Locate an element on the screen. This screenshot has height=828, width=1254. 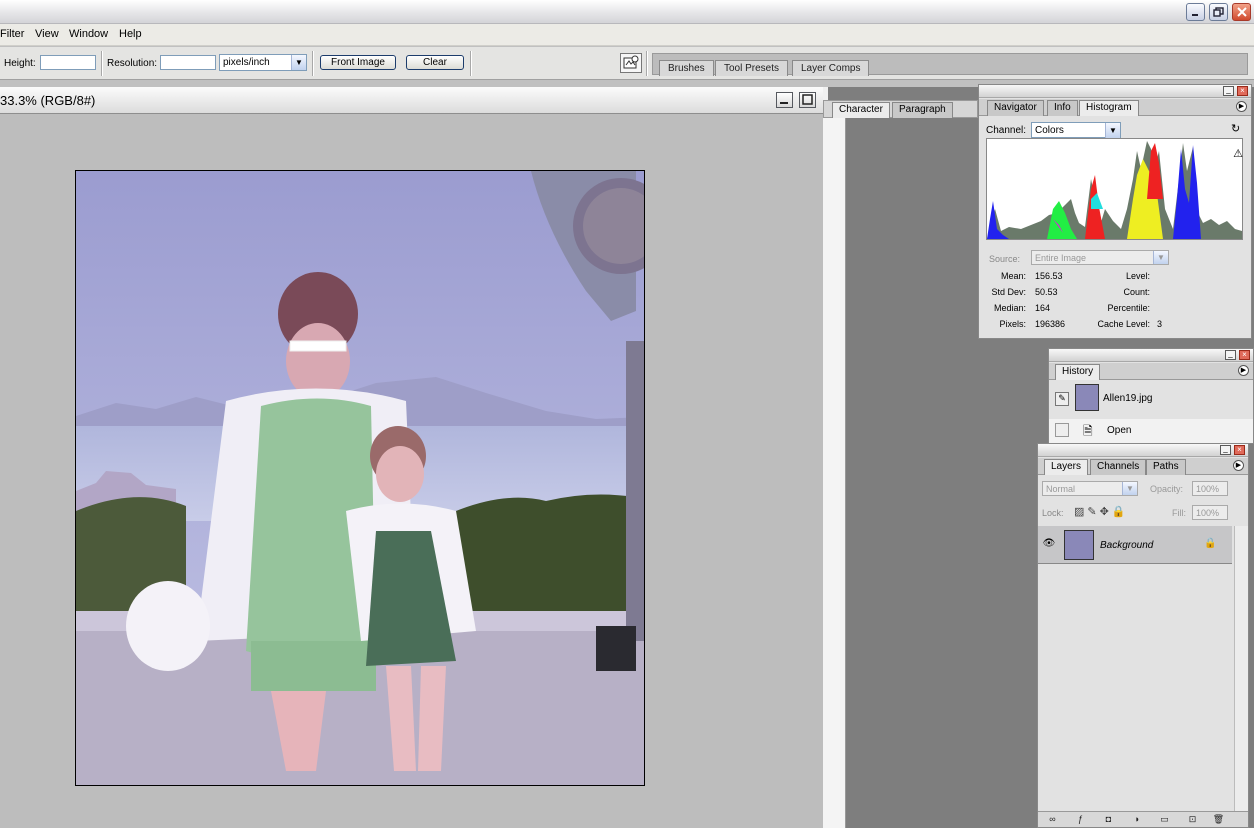
tab-paths: Paths is located at coordinates (1166, 467).